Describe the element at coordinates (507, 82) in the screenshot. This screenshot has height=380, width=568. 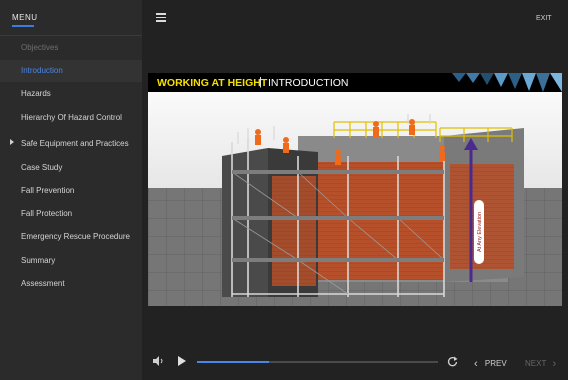
I see `title-bar-decoration` at that location.